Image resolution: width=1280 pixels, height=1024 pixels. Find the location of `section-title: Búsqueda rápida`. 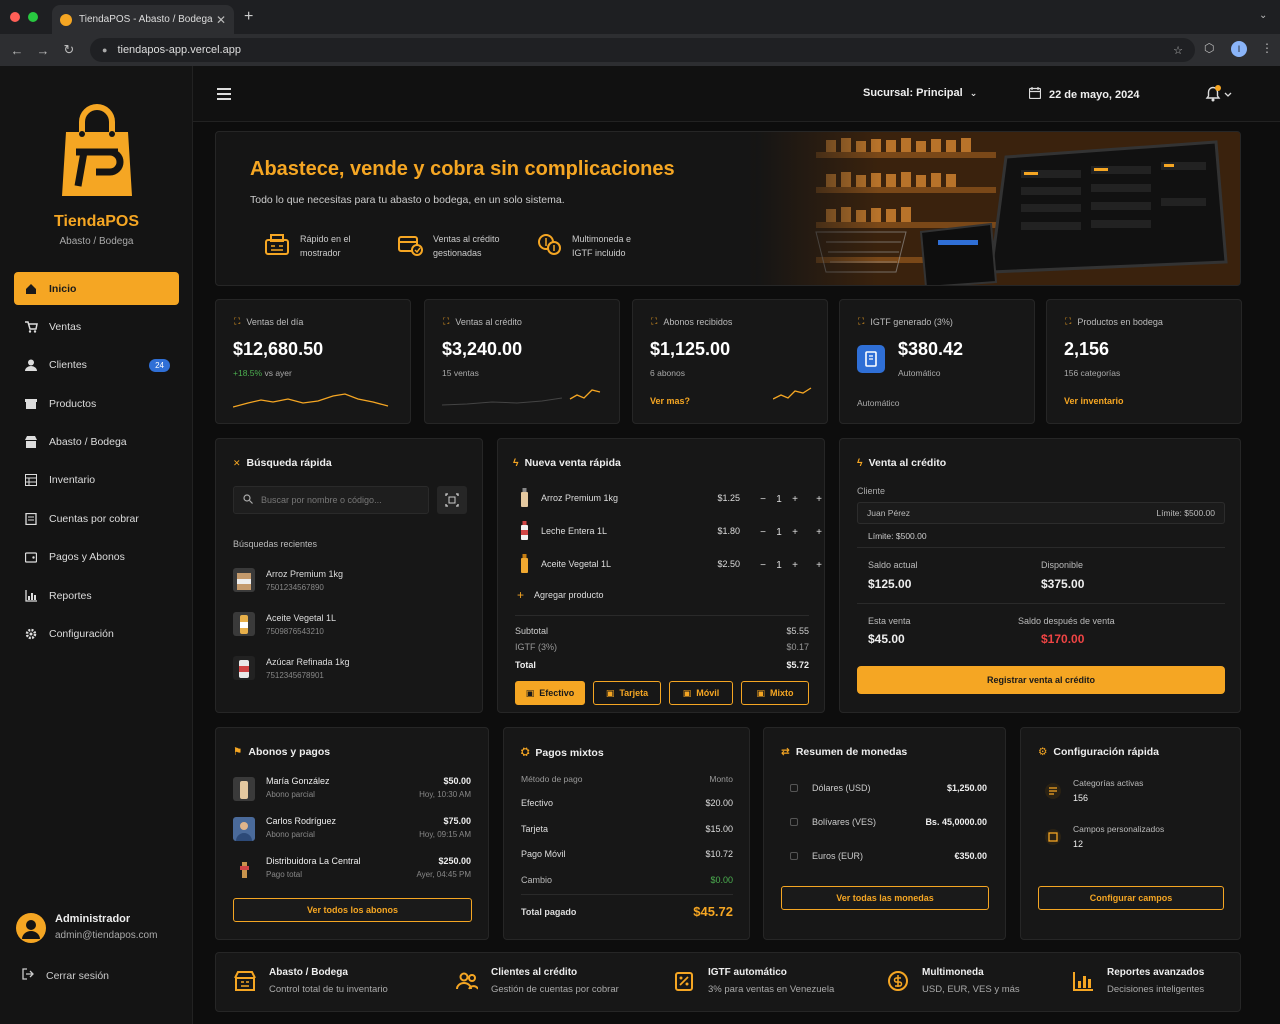

section-title: Búsqueda rápida is located at coordinates (289, 463).